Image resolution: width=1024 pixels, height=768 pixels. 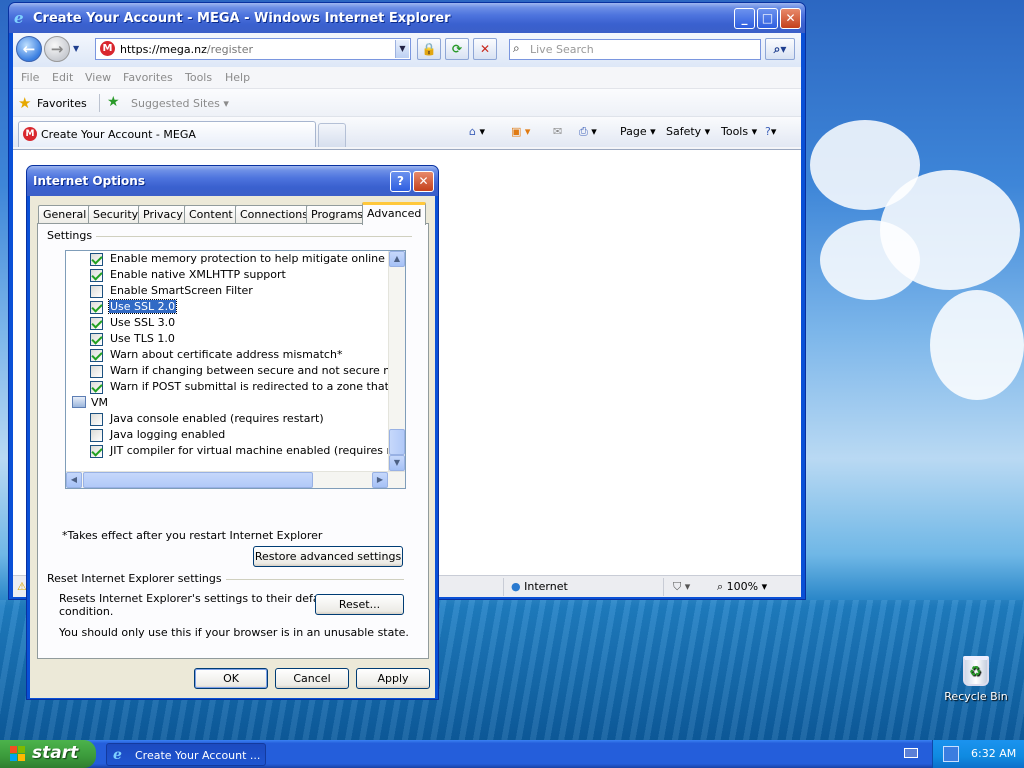 I want to click on recycle-bin-shortcut: Recycle Bin, so click(x=976, y=679).